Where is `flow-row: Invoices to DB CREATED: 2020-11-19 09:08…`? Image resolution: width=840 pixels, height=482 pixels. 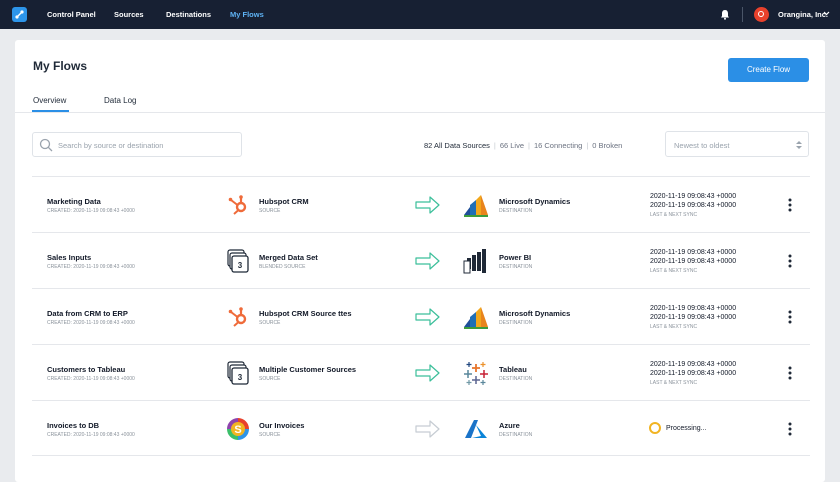 flow-row: Invoices to DB CREATED: 2020-11-19 09:08… is located at coordinates (421, 428).